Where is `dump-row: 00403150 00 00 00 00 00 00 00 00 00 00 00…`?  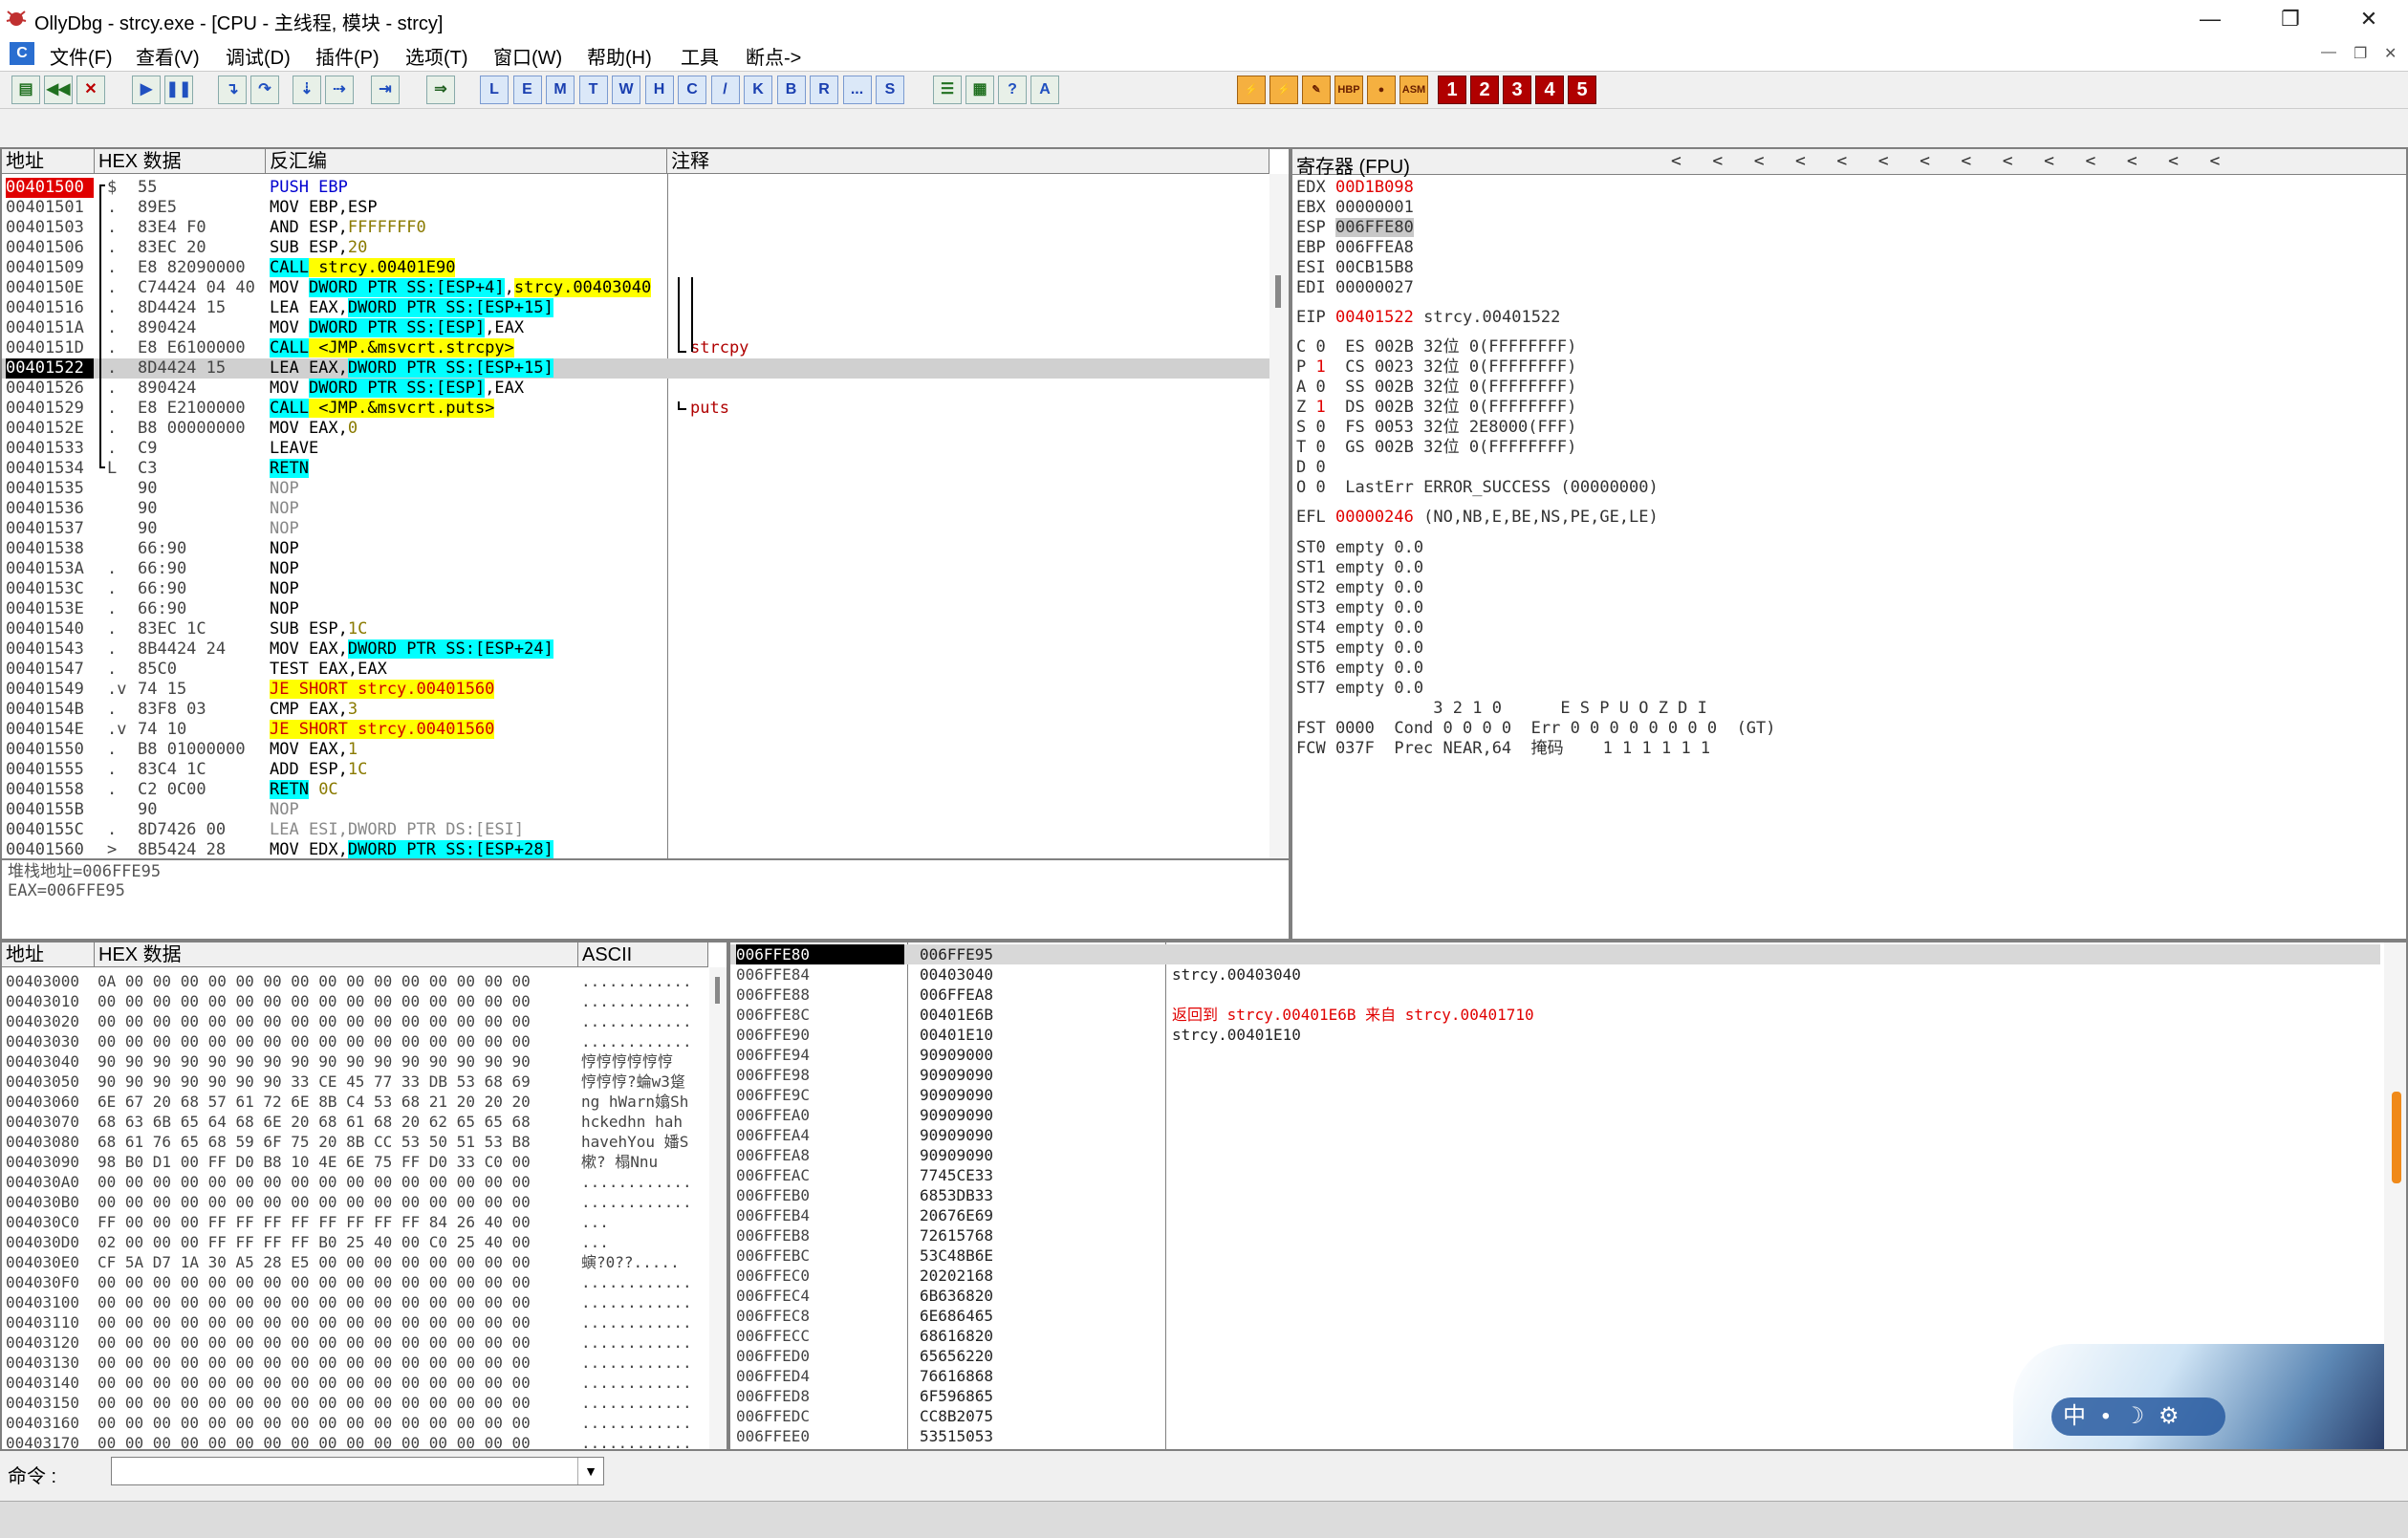
dump-row: 00403150 00 00 00 00 00 00 00 00 00 00 00… is located at coordinates (355, 1403).